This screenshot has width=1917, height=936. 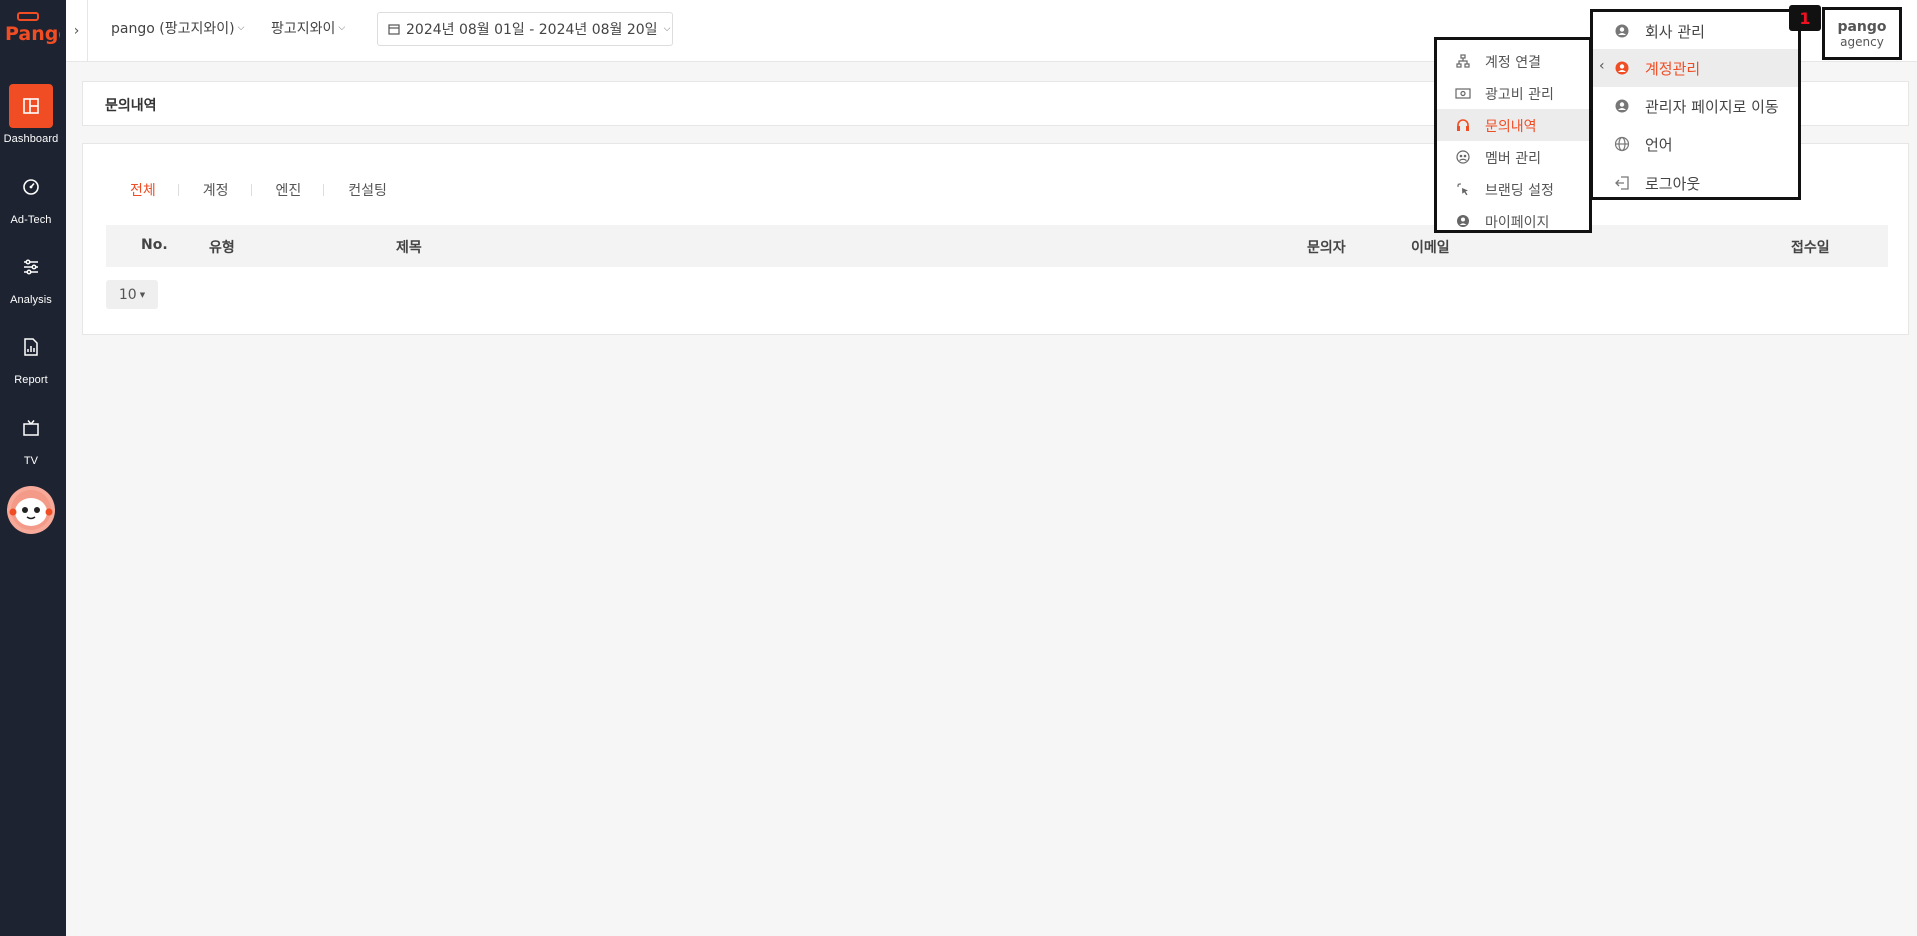 I want to click on menu-item-company-management: 회사 관리, so click(x=1695, y=31).